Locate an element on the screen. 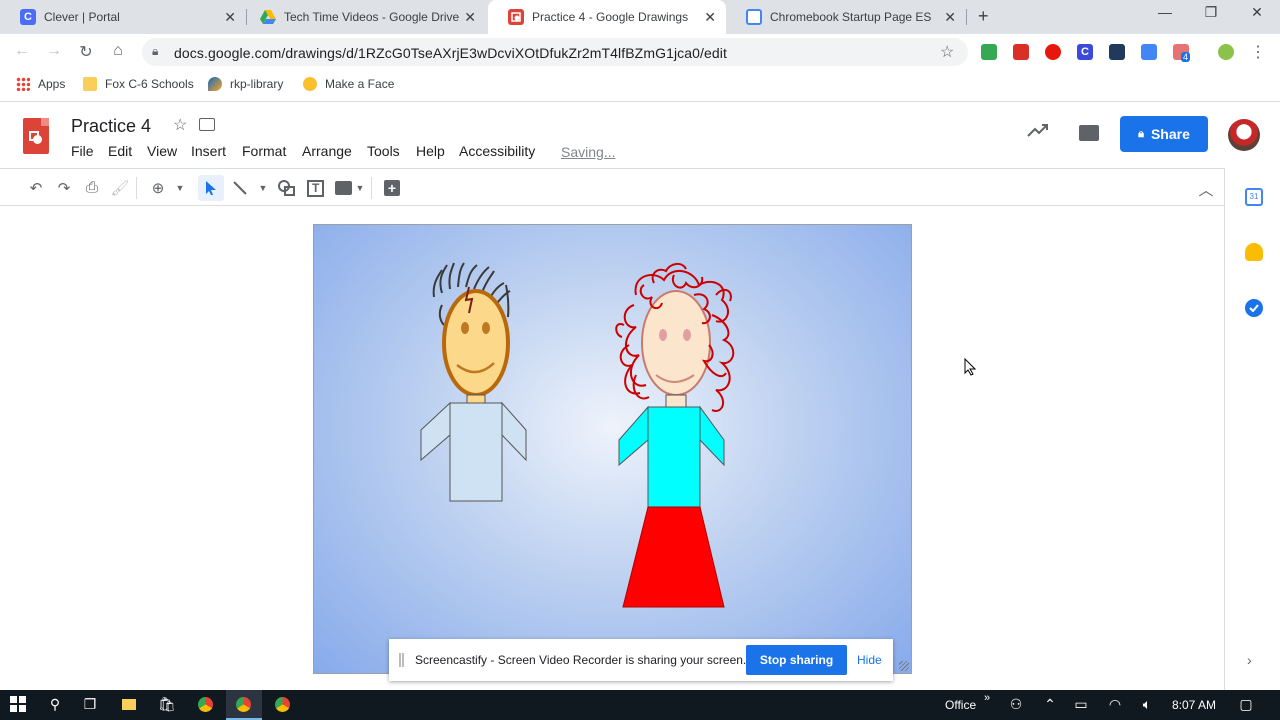  bookmark-label: Apps is located at coordinates (52, 84).